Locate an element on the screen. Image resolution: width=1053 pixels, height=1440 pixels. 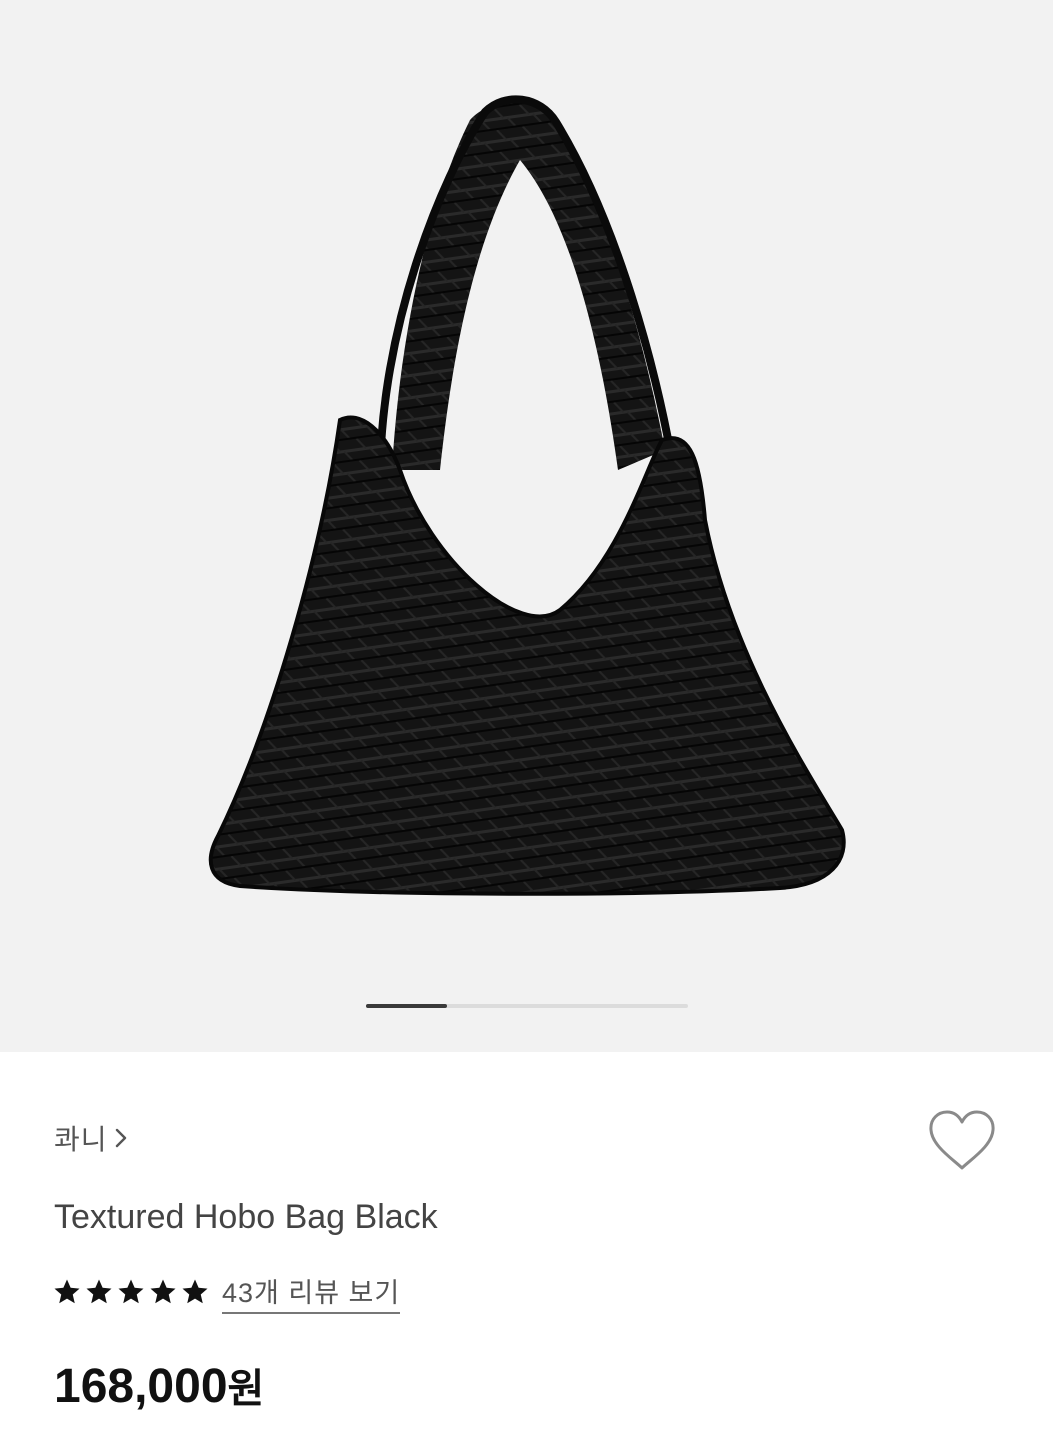
brand-link: 콰니 is located at coordinates (92, 1138).